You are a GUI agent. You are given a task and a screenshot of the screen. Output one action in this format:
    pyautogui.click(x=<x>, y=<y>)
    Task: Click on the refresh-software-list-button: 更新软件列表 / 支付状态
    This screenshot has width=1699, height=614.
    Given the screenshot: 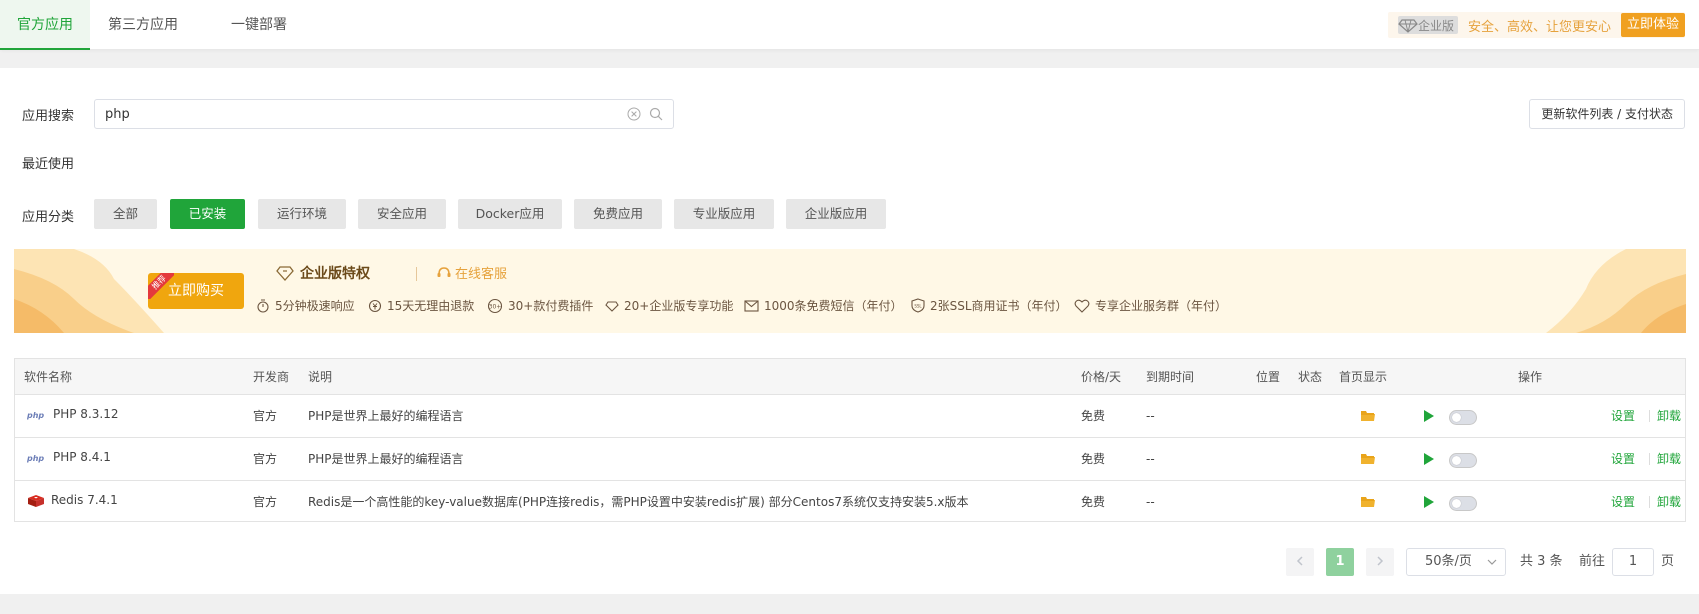 What is the action you would take?
    pyautogui.click(x=1607, y=114)
    